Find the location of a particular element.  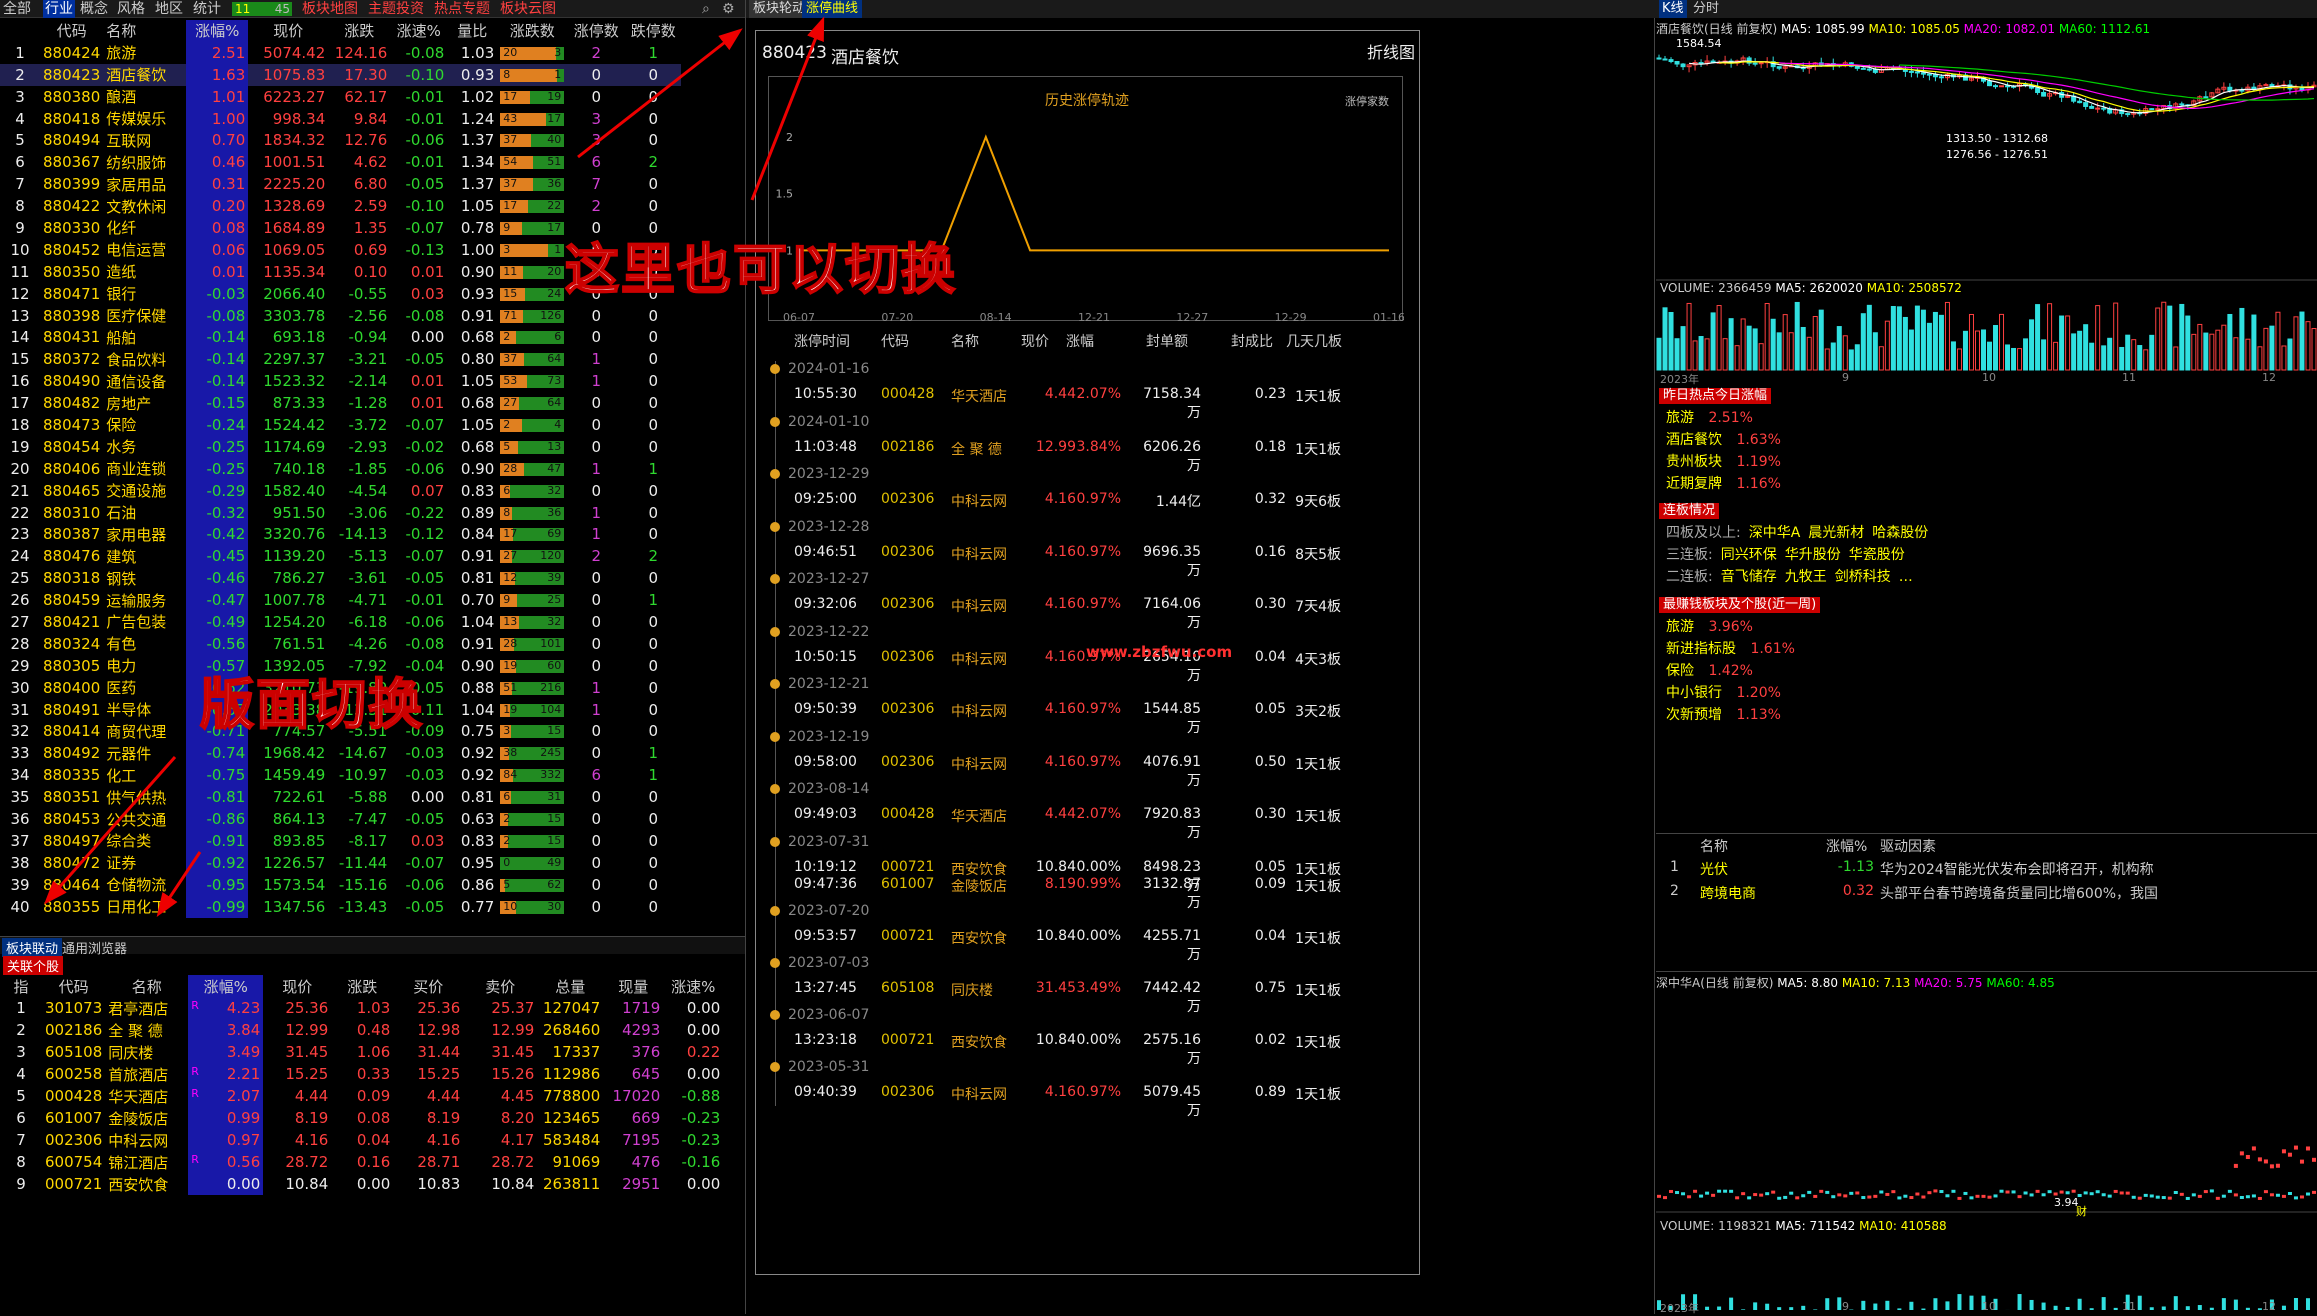

sector-name: 旅游 is located at coordinates (144, 53).